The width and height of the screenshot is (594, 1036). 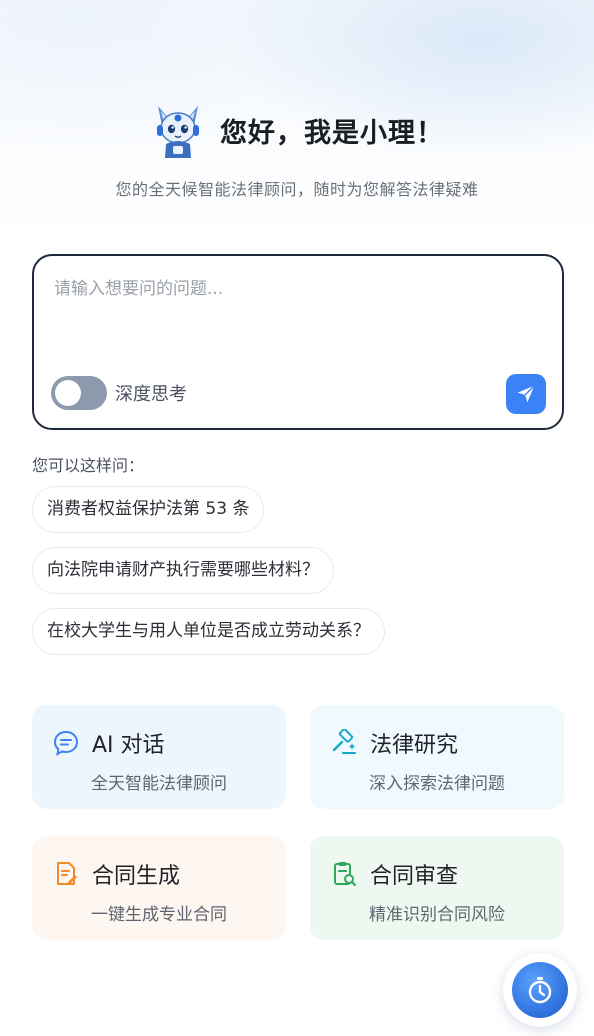 What do you see at coordinates (208, 631) in the screenshot?
I see `suggestion-chip: 在校大学生与用人单位是否成立劳动关系？` at bounding box center [208, 631].